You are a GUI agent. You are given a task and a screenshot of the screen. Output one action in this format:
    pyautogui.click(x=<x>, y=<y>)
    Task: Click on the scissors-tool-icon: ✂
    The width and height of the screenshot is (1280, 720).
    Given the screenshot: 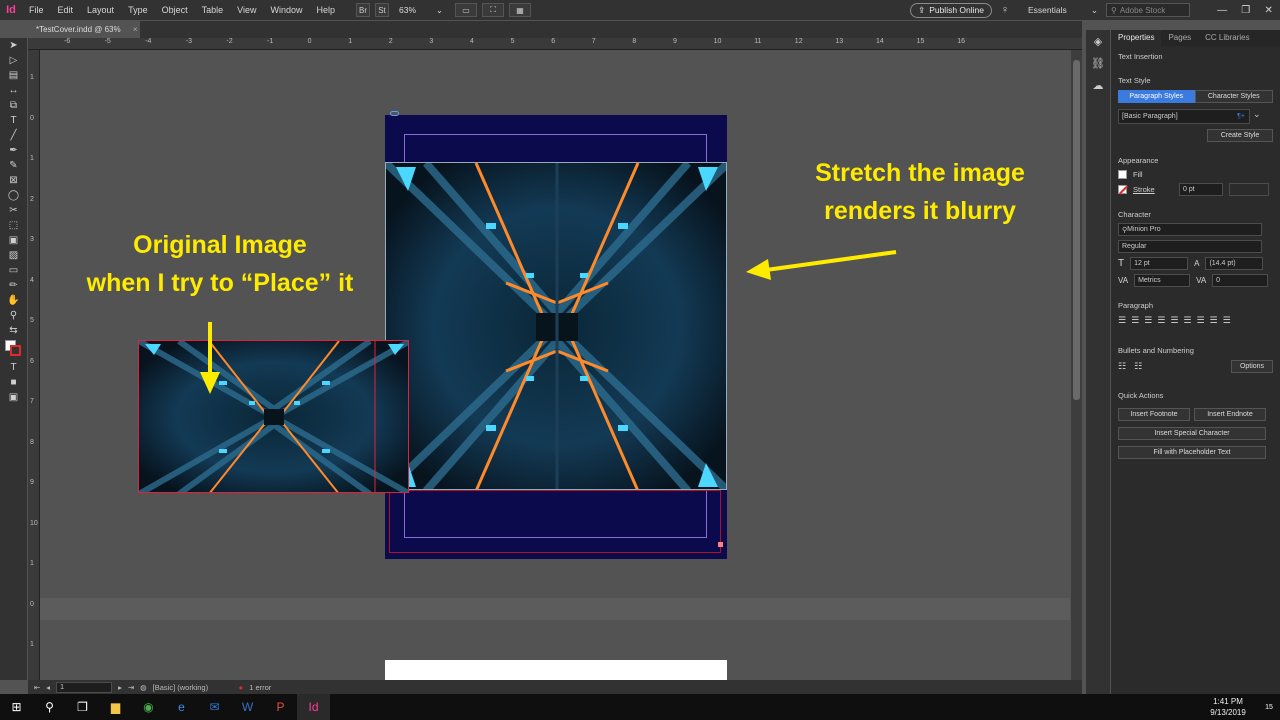 What is the action you would take?
    pyautogui.click(x=13, y=210)
    